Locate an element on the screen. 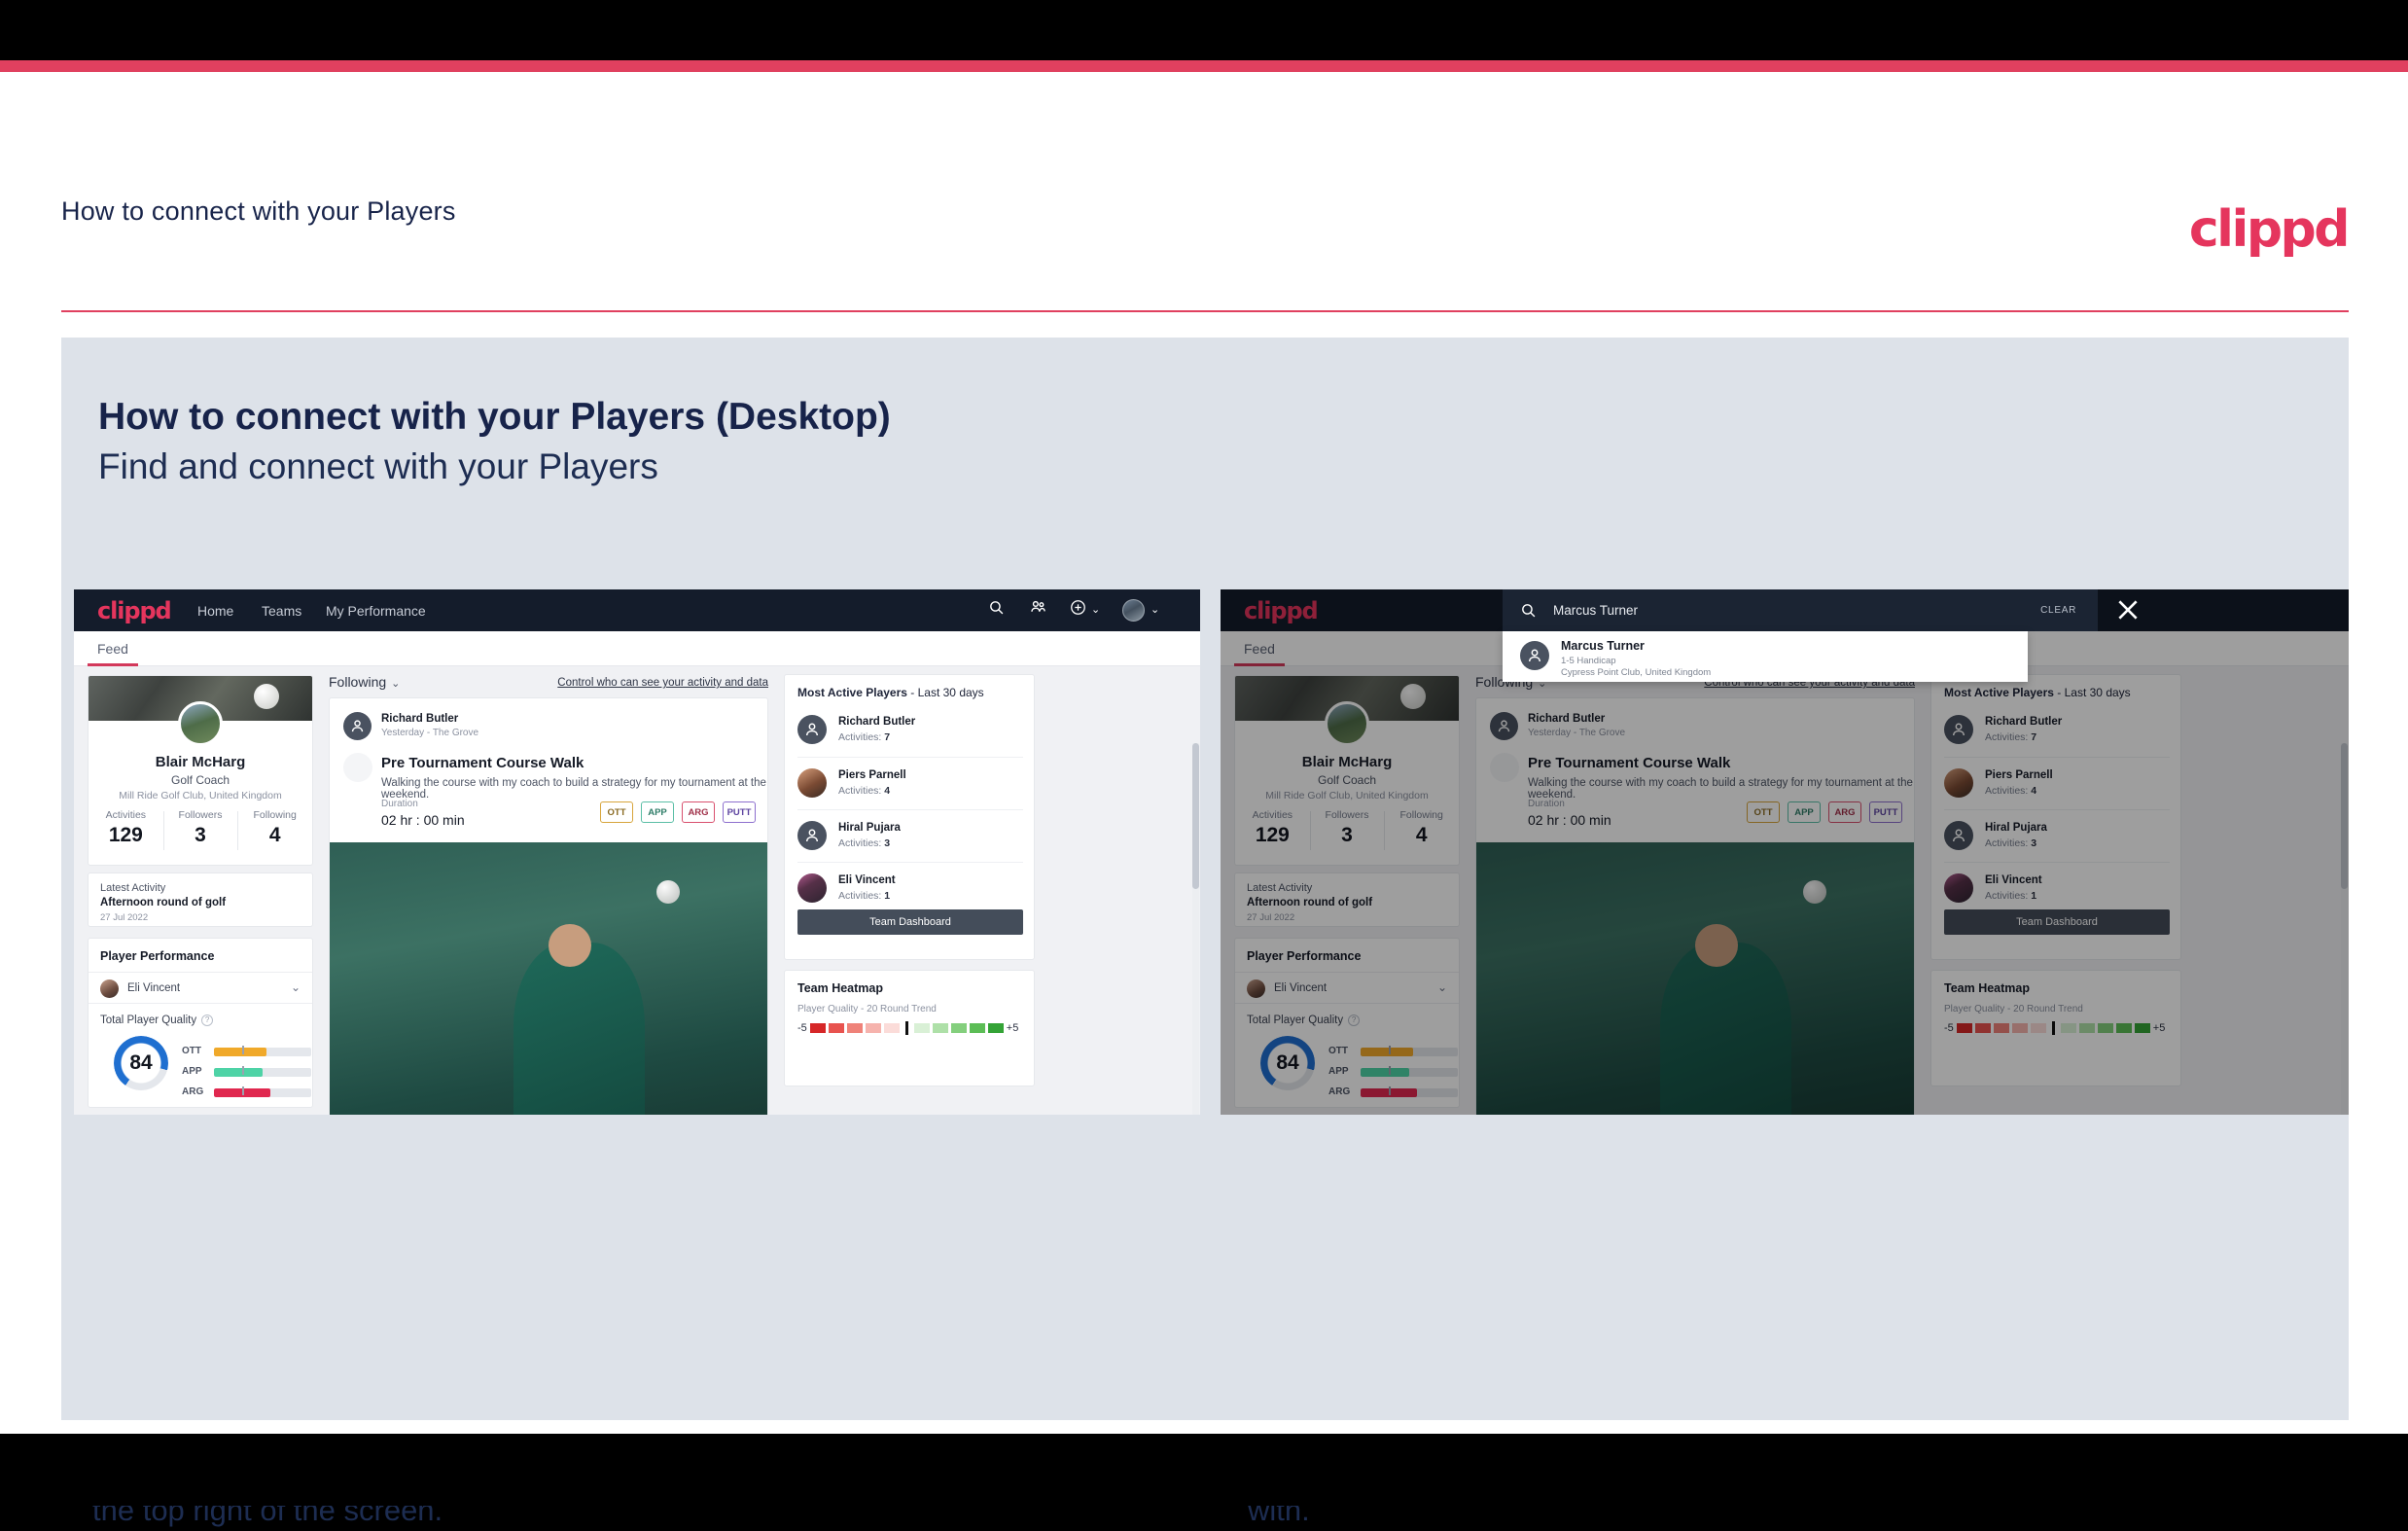 This screenshot has width=2408, height=1531. search-input: Marcus Turner is located at coordinates (1595, 610).